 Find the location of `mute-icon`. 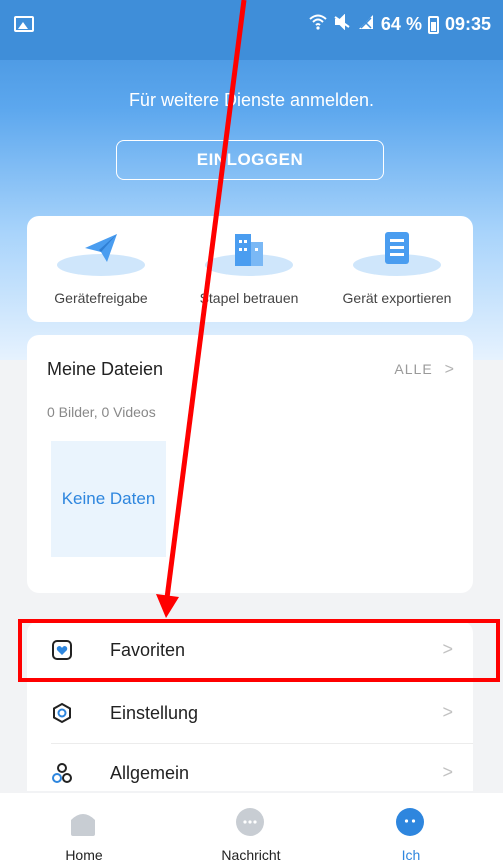

mute-icon is located at coordinates (342, 24).